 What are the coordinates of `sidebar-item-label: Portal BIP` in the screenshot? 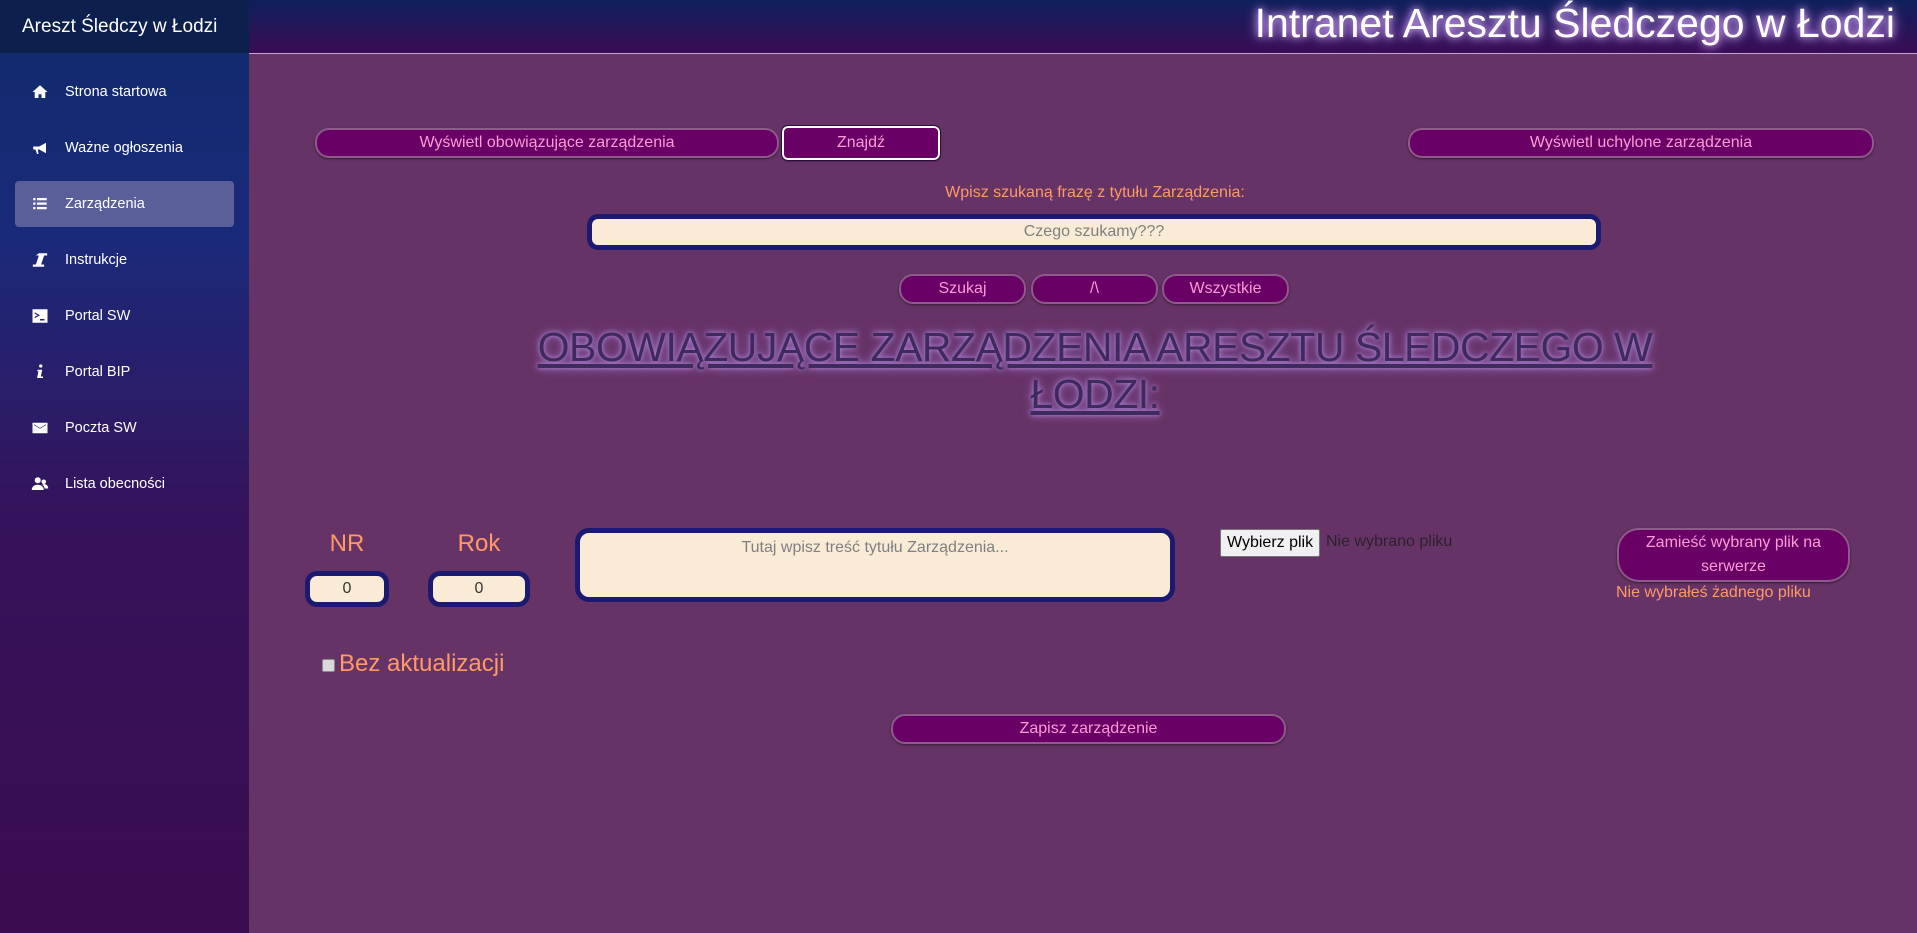 It's located at (98, 372).